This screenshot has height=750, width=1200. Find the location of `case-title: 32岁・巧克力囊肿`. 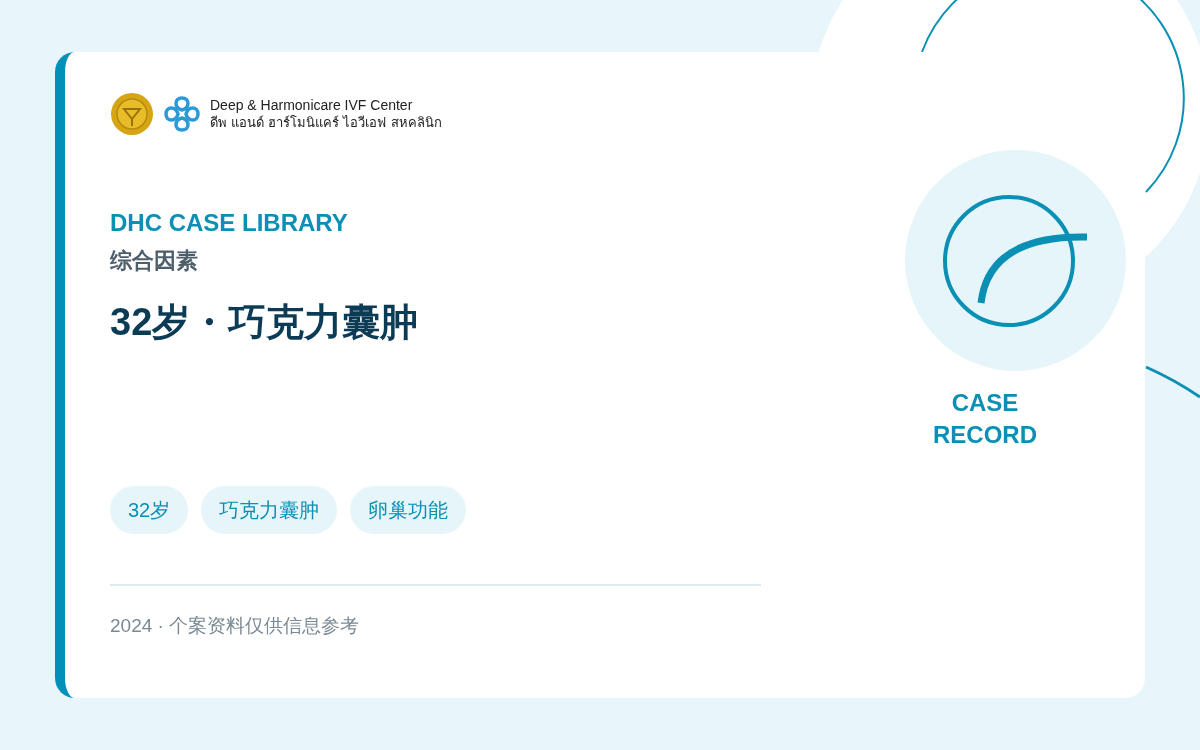

case-title: 32岁・巧克力囊肿 is located at coordinates (265, 322).